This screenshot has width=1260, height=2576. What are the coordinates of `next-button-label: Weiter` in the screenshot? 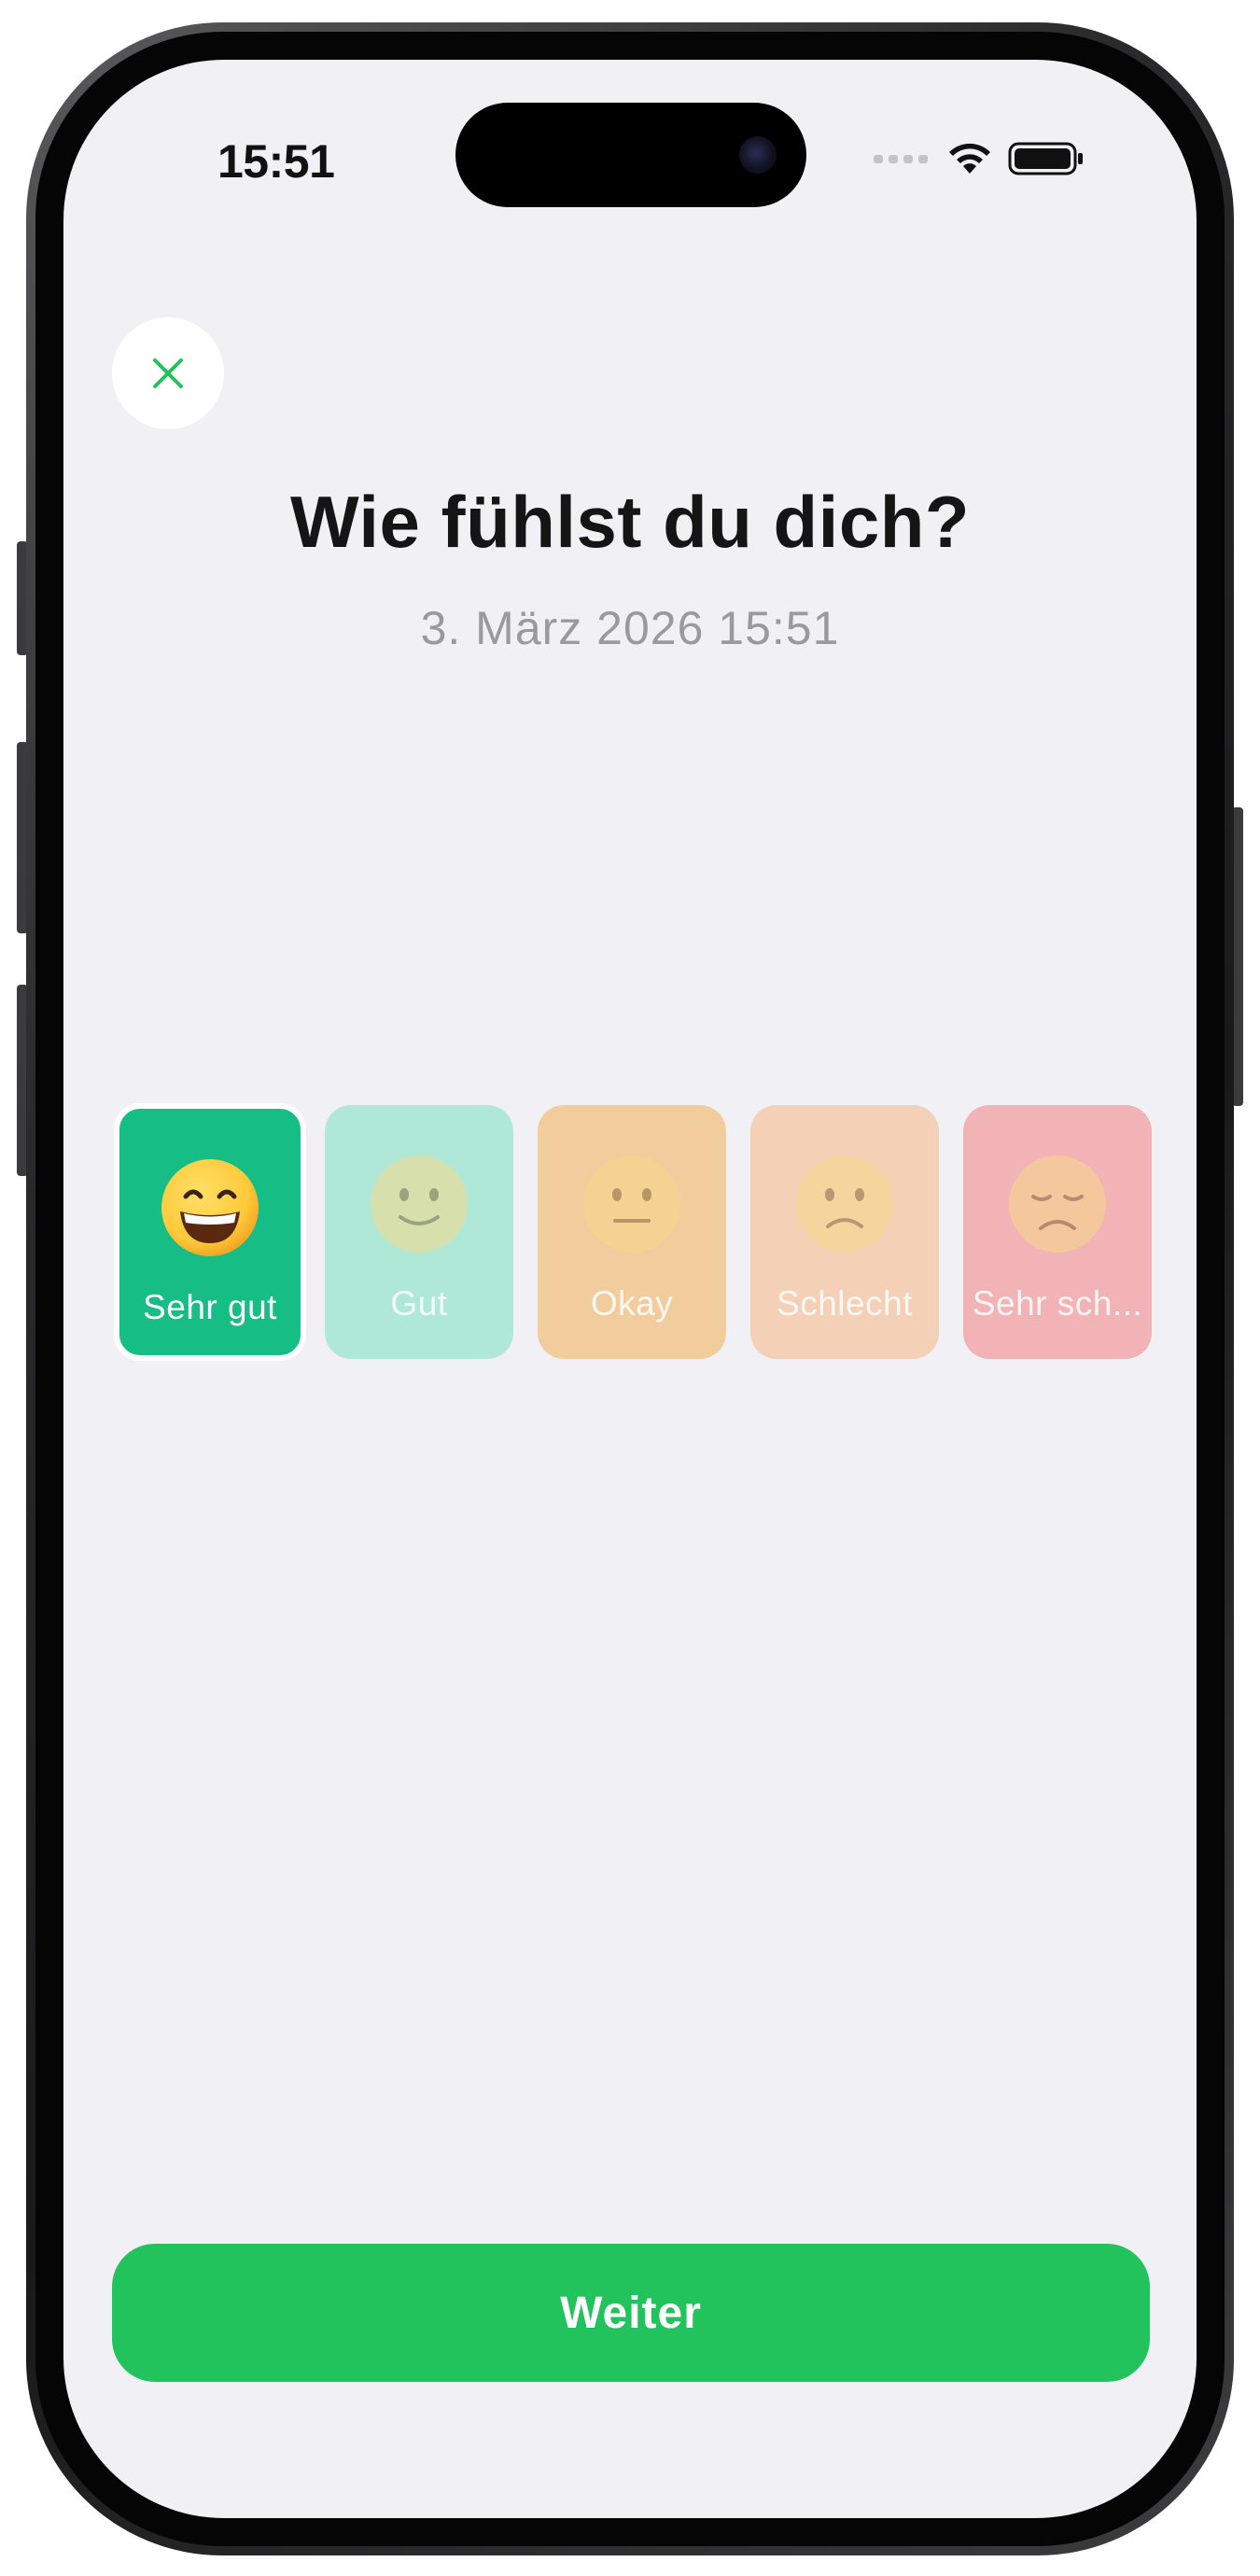 It's located at (631, 2313).